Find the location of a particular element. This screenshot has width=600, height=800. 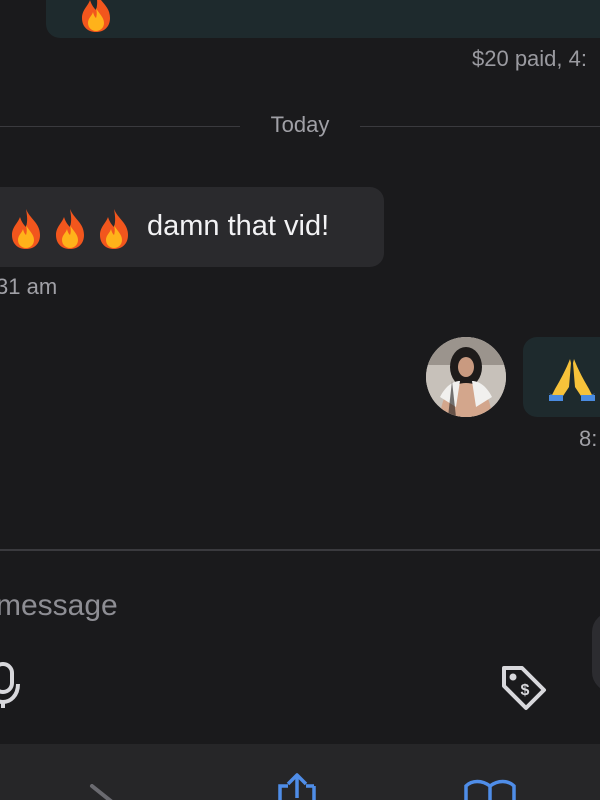

folded-hands-emoji-icon is located at coordinates (572, 381).